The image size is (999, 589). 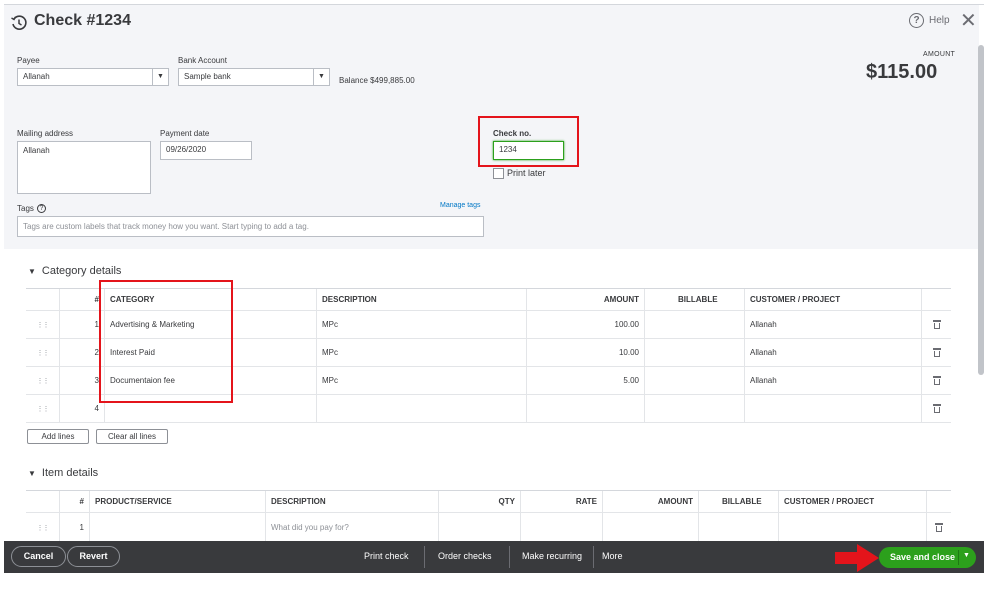 What do you see at coordinates (479, 501) in the screenshot?
I see `col-qty: QTY` at bounding box center [479, 501].